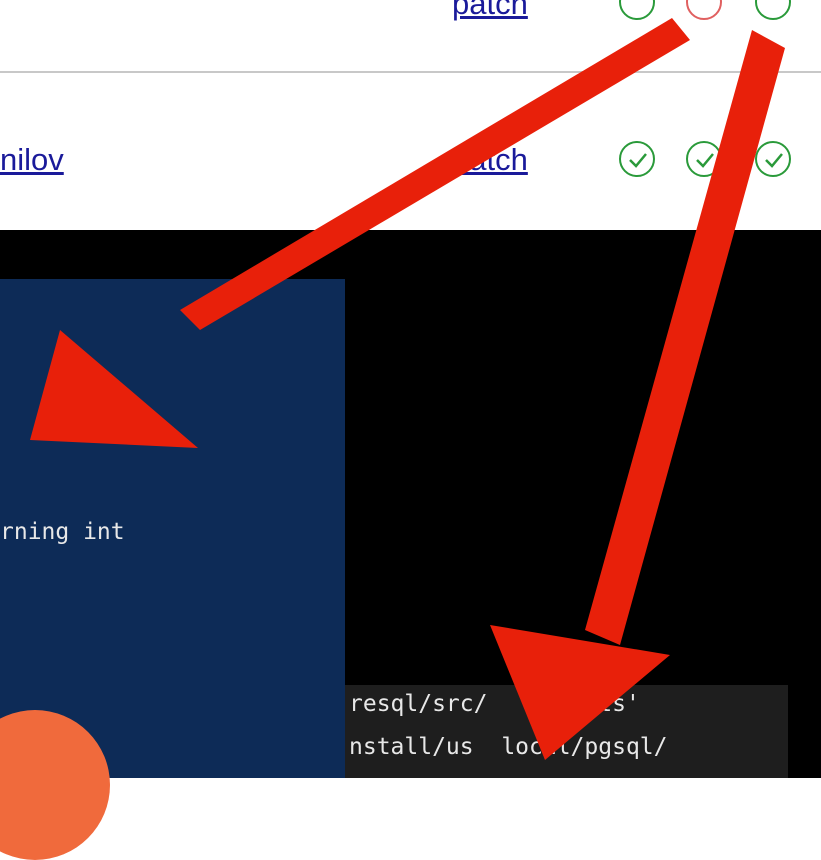 The width and height of the screenshot is (821, 860). I want to click on terminal-line: nstall/us local/pgsql/, so click(508, 747).